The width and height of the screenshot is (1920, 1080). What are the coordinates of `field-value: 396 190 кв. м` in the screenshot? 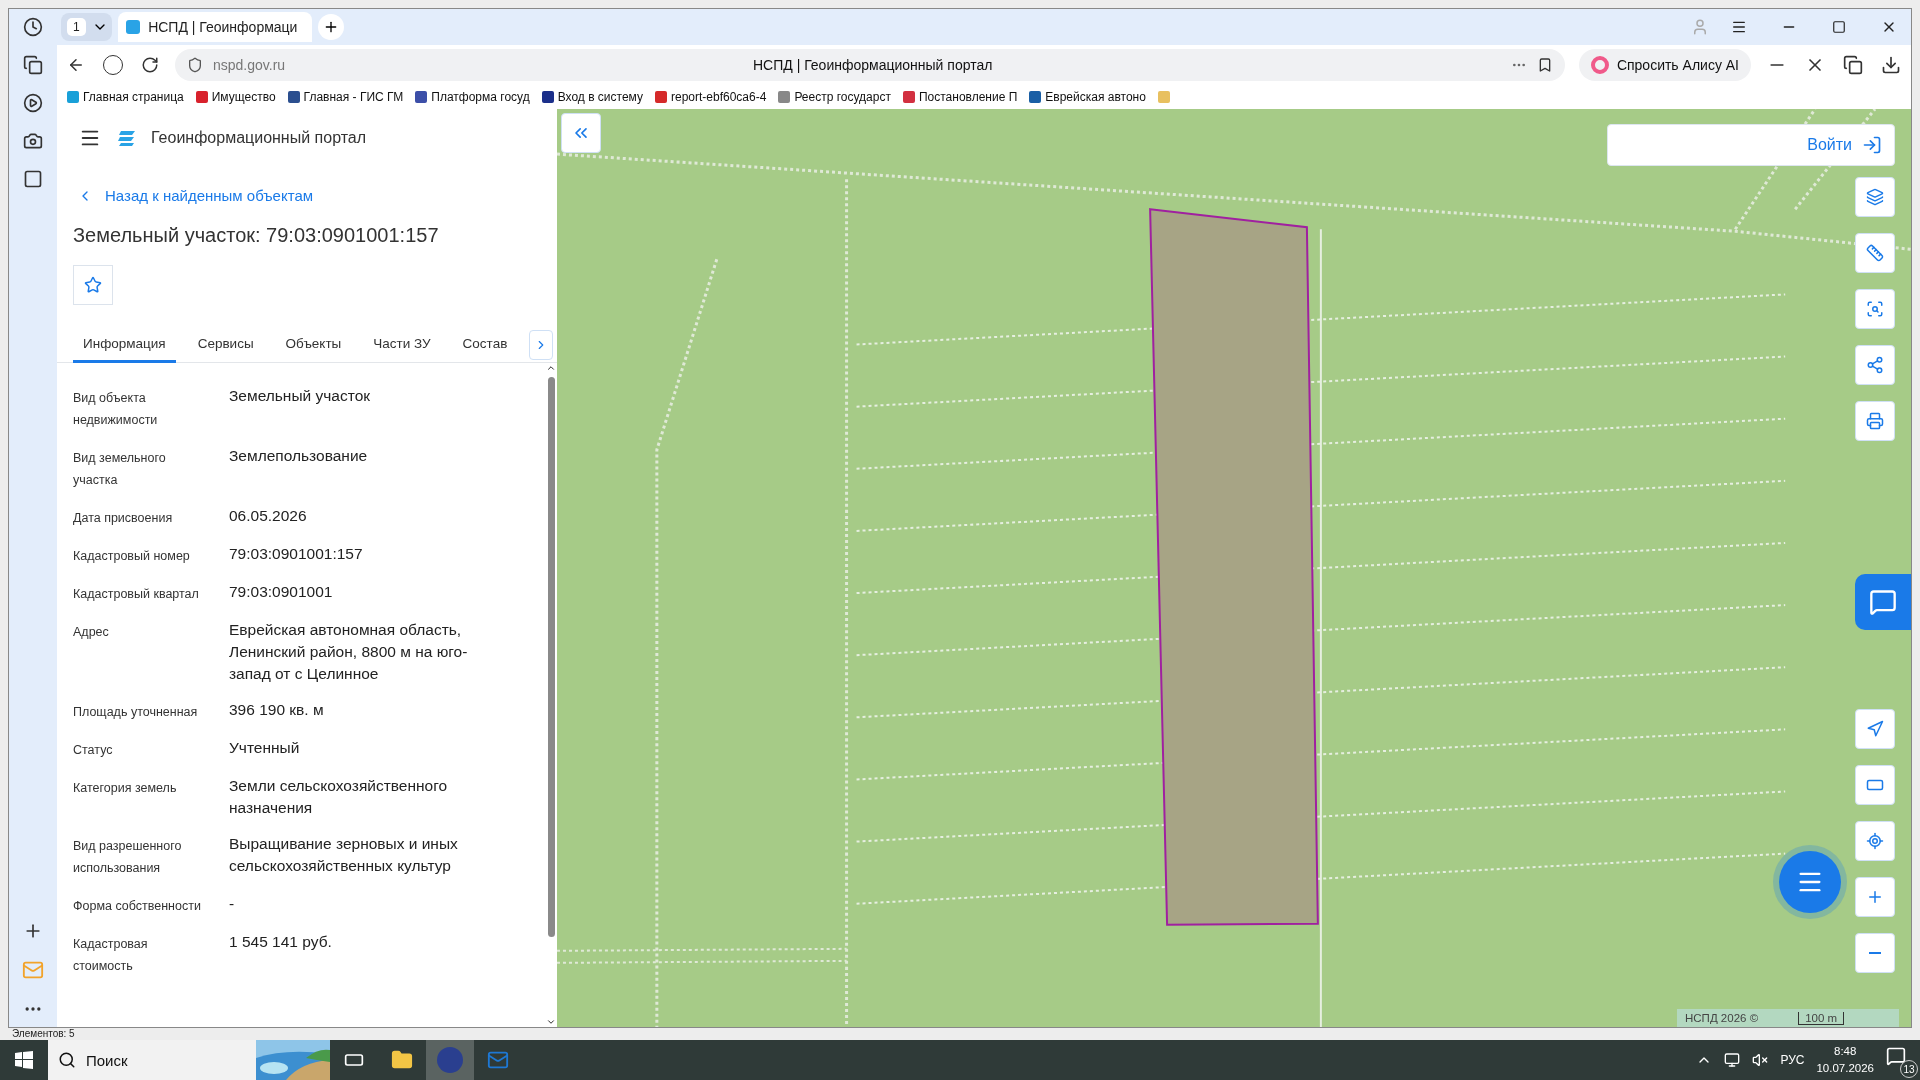 It's located at (277, 710).